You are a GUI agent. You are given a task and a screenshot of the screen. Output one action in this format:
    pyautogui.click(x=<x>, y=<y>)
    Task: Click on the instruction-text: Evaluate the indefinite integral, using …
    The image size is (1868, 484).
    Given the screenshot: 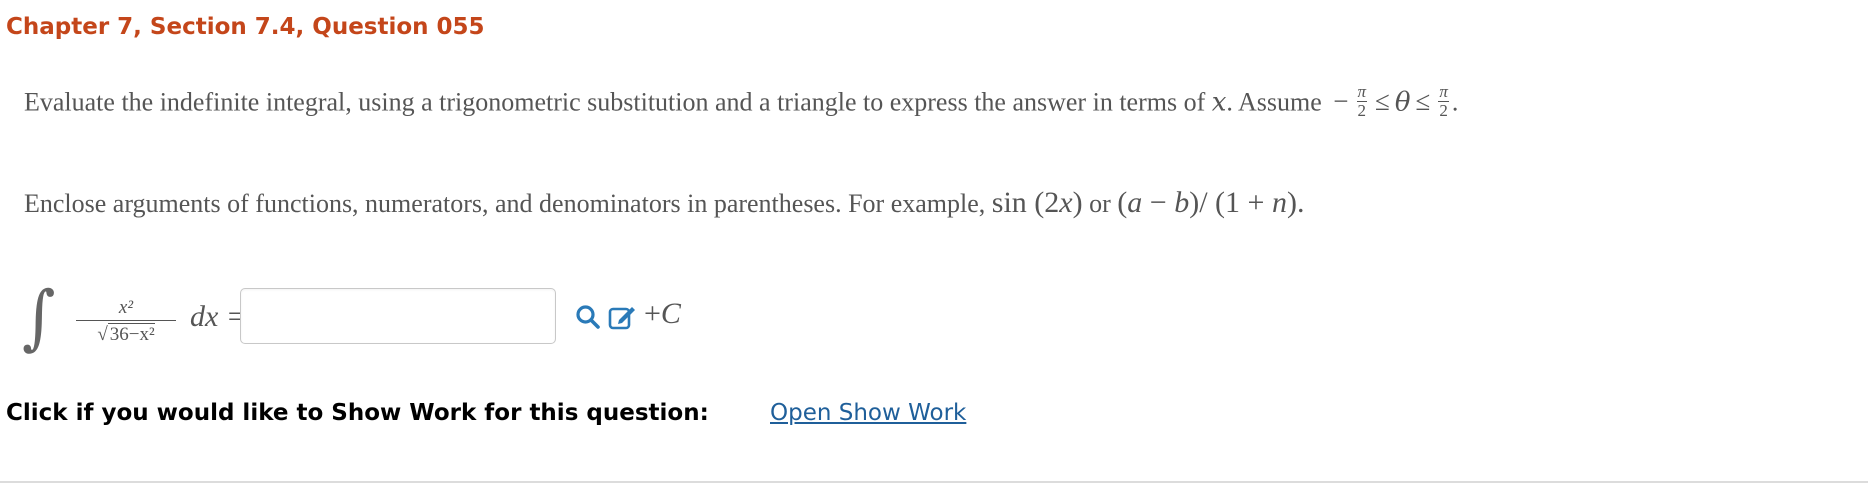 What is the action you would take?
    pyautogui.click(x=741, y=102)
    